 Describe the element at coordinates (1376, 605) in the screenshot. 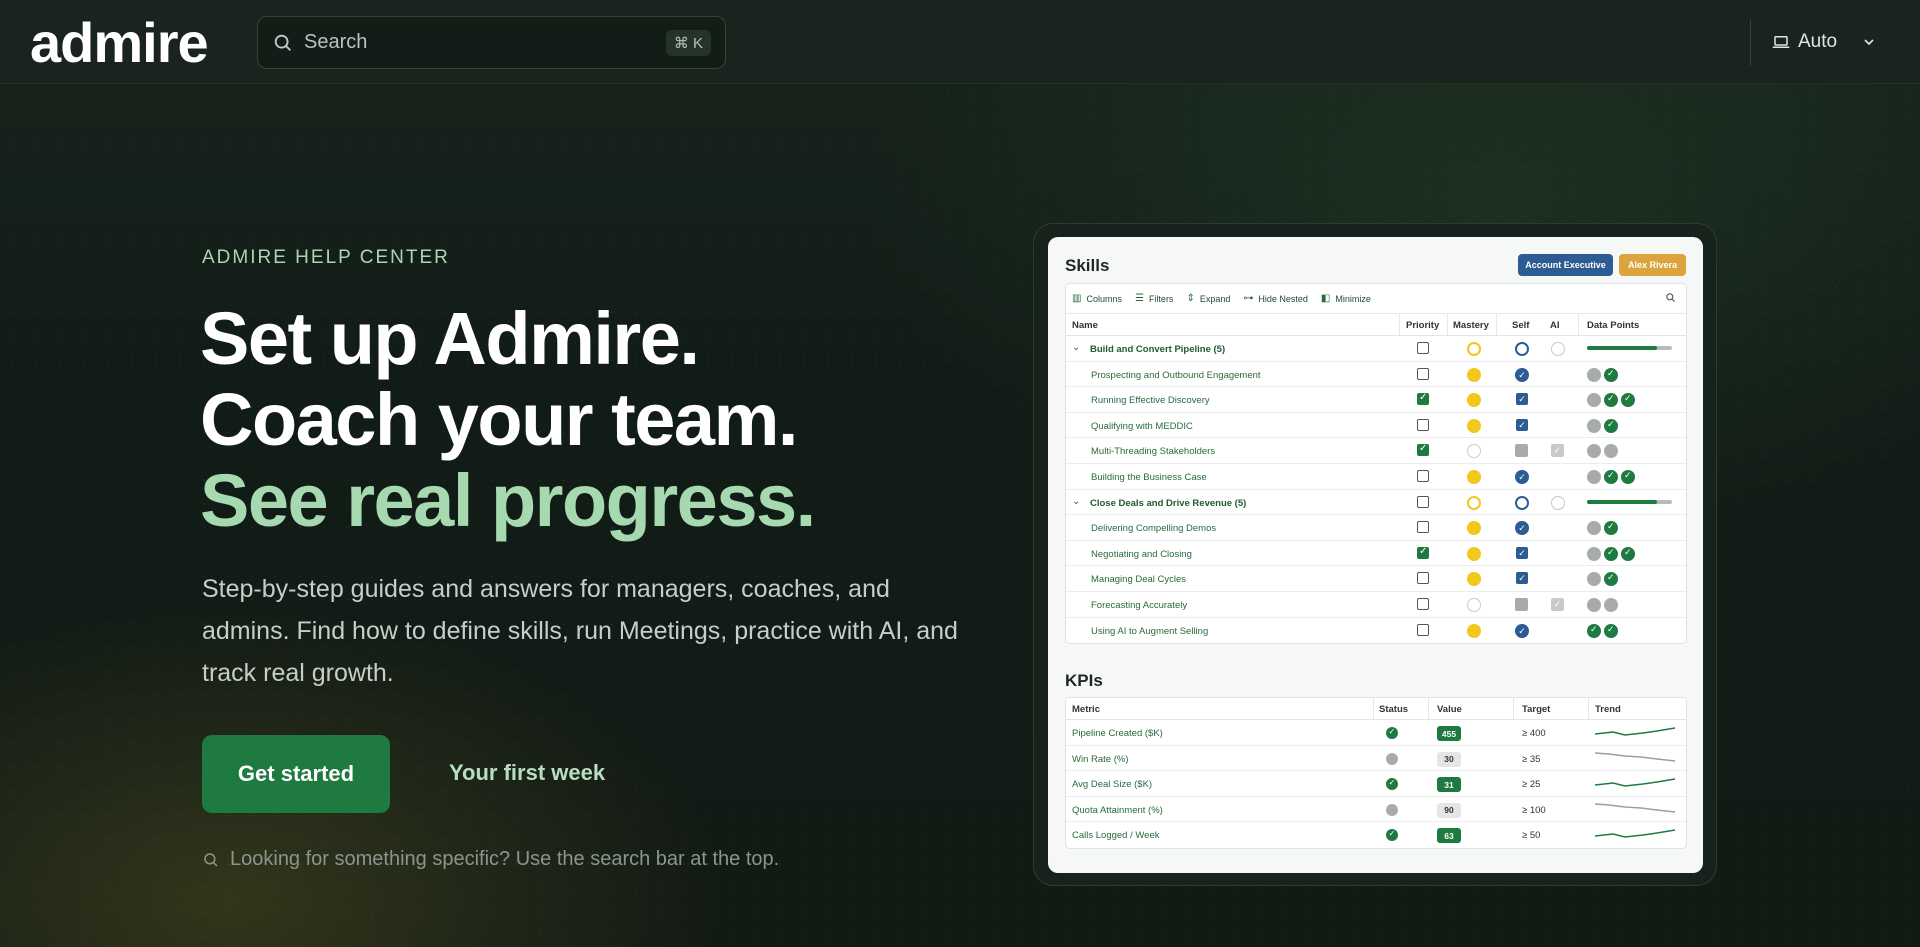

I see `skill-row: Forecasting Accurately ✓` at that location.